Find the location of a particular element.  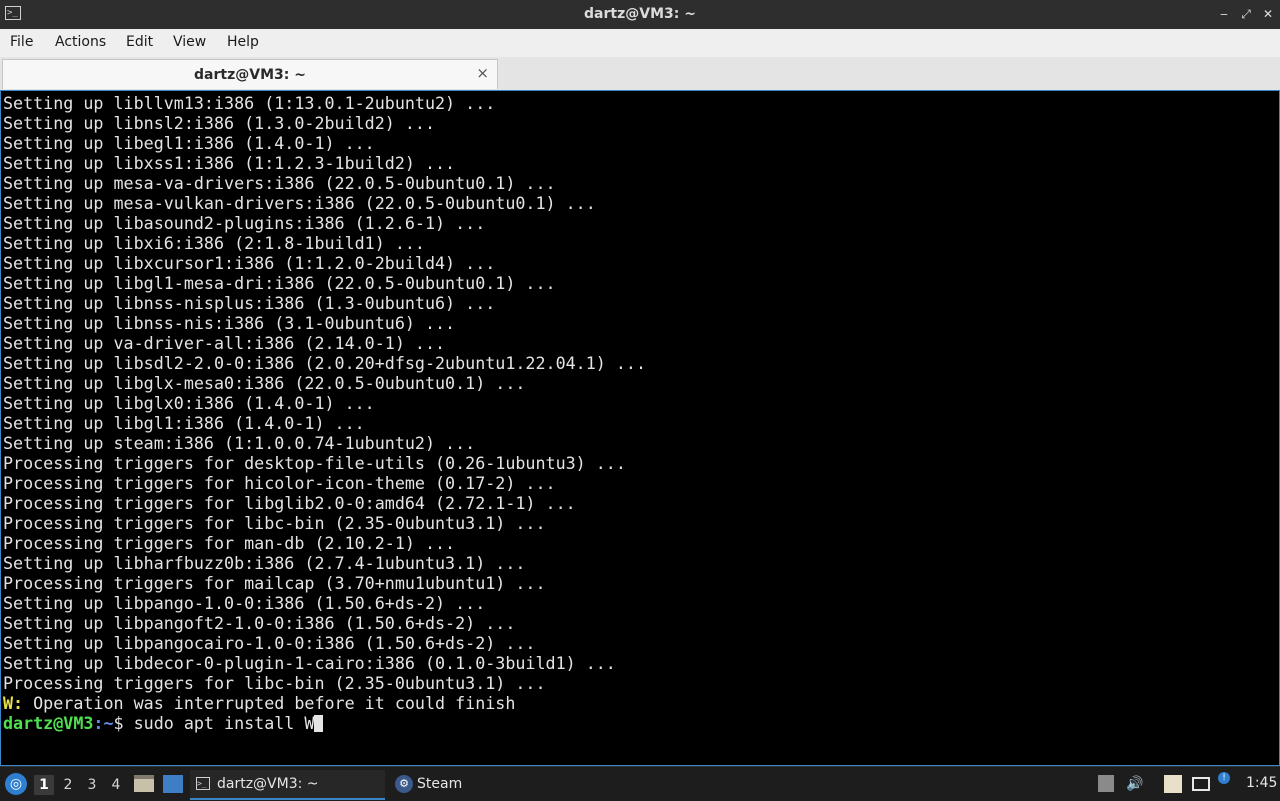

notes-icon is located at coordinates (1173, 784).